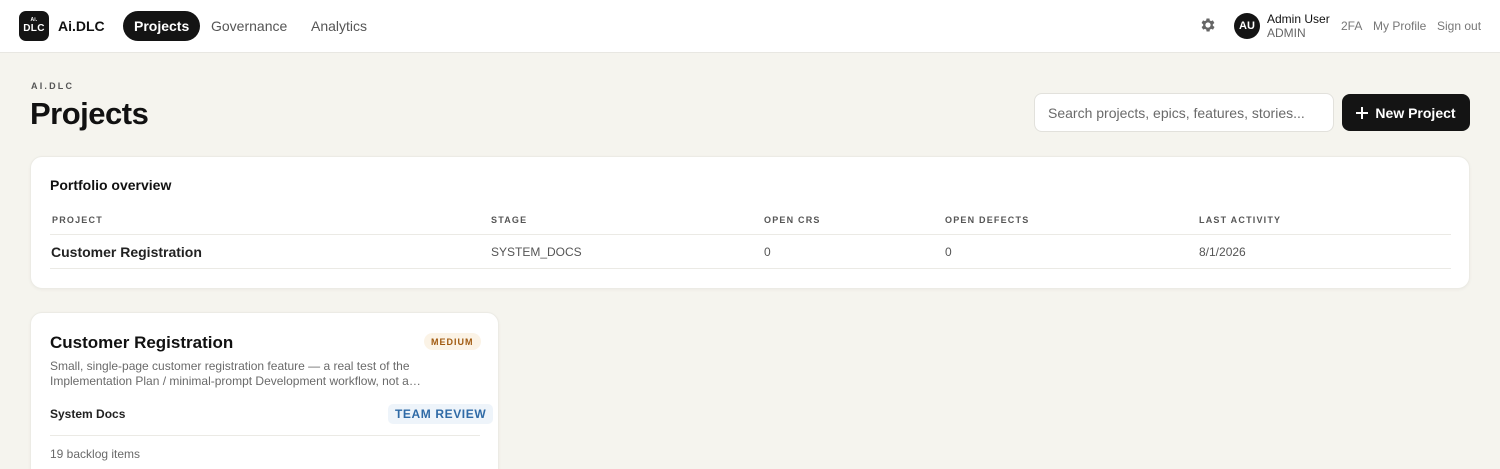  Describe the element at coordinates (1222, 252) in the screenshot. I see `cell-last-activity: 8/1/2026` at that location.